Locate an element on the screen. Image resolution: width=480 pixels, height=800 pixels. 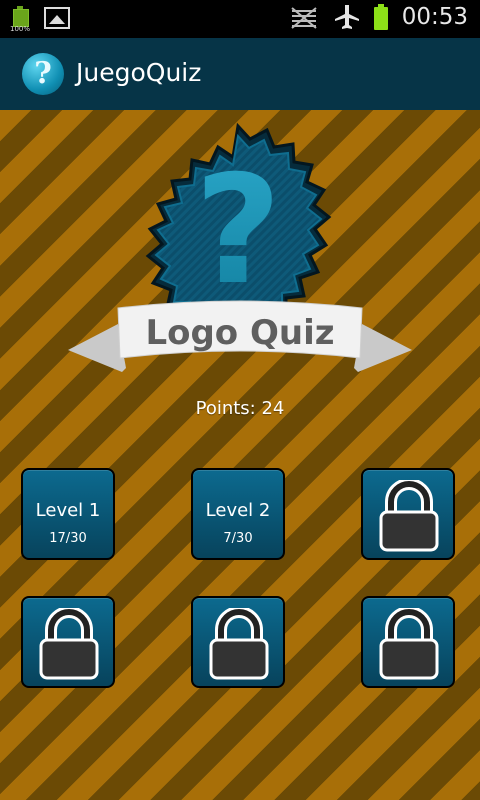
app-title: JuegoQuiz is located at coordinates (139, 72).